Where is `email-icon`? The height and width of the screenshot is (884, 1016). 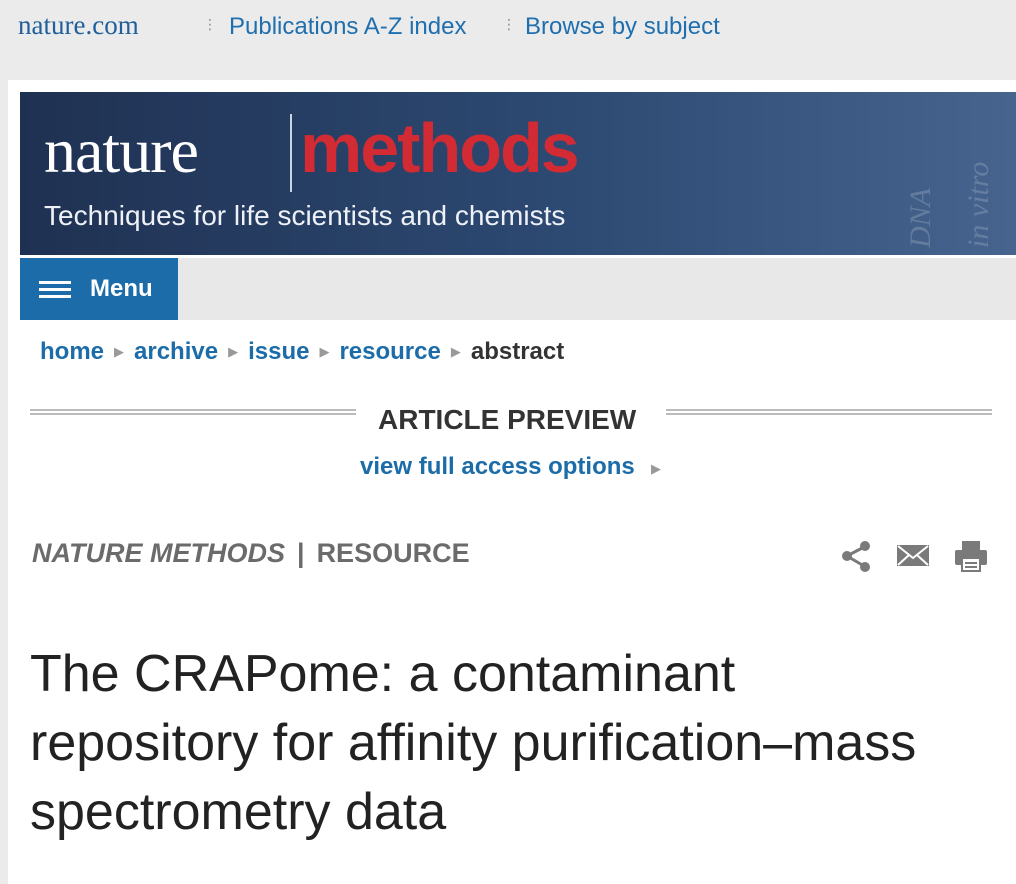 email-icon is located at coordinates (913, 556).